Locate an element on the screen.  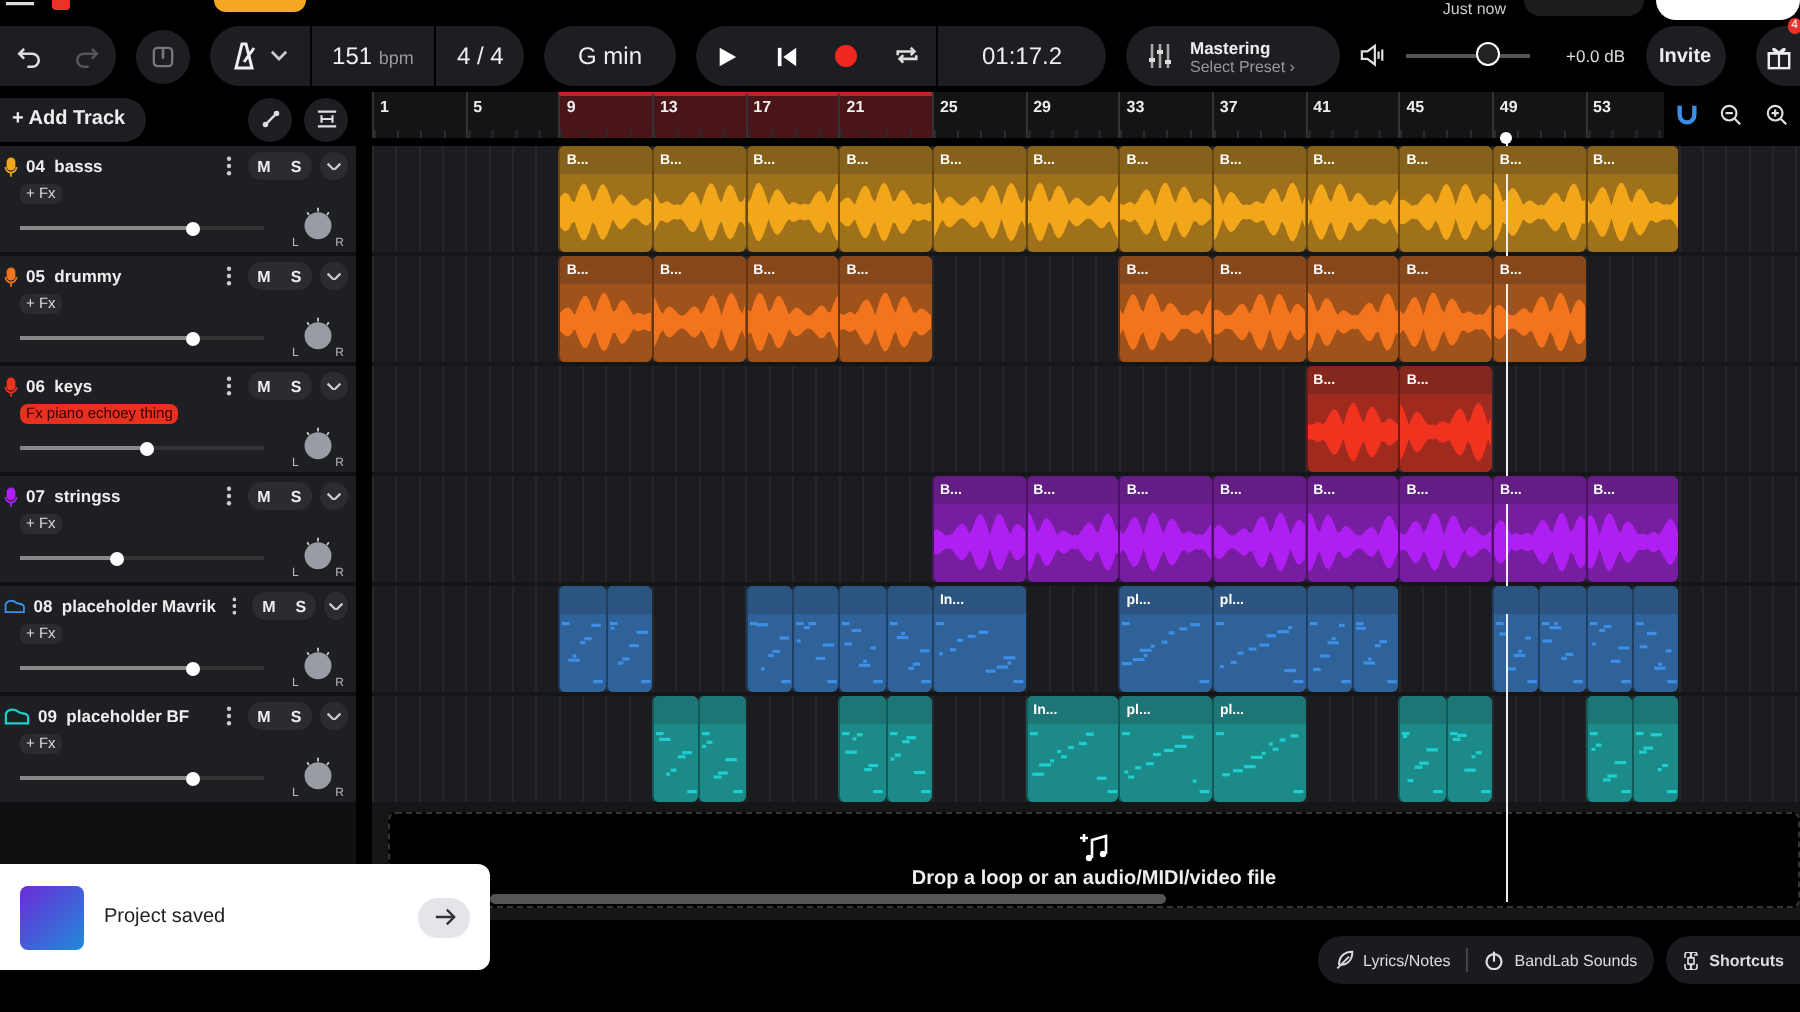
arrow-button is located at coordinates (444, 917).